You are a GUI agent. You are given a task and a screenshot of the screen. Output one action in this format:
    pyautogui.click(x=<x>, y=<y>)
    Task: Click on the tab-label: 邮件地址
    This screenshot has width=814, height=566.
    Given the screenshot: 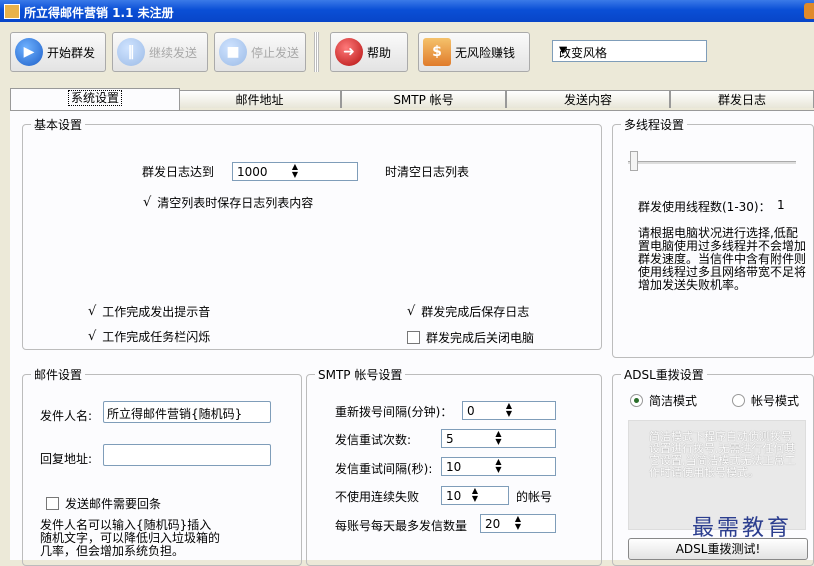 What is the action you would take?
    pyautogui.click(x=259, y=100)
    